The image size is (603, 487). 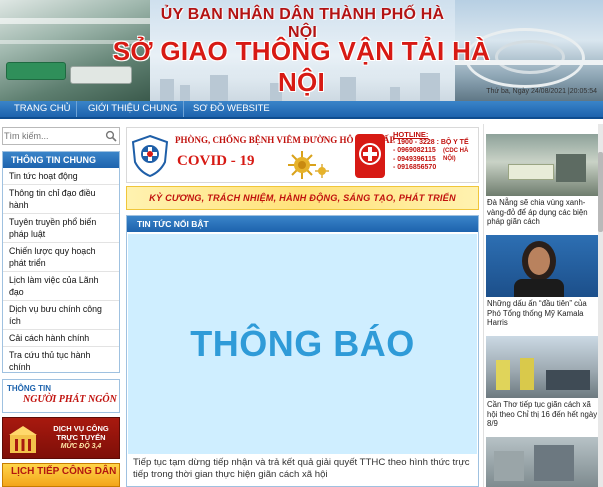 I want to click on spokesperson-banner: THÔNG TIN NGƯỜI PHÁT NGÔN, so click(x=61, y=396).